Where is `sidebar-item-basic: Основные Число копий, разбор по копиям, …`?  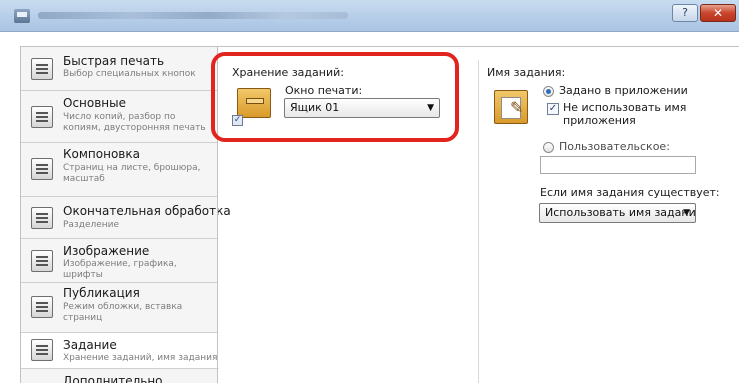 sidebar-item-basic: Основные Число копий, разбор по копиям, … is located at coordinates (119, 117).